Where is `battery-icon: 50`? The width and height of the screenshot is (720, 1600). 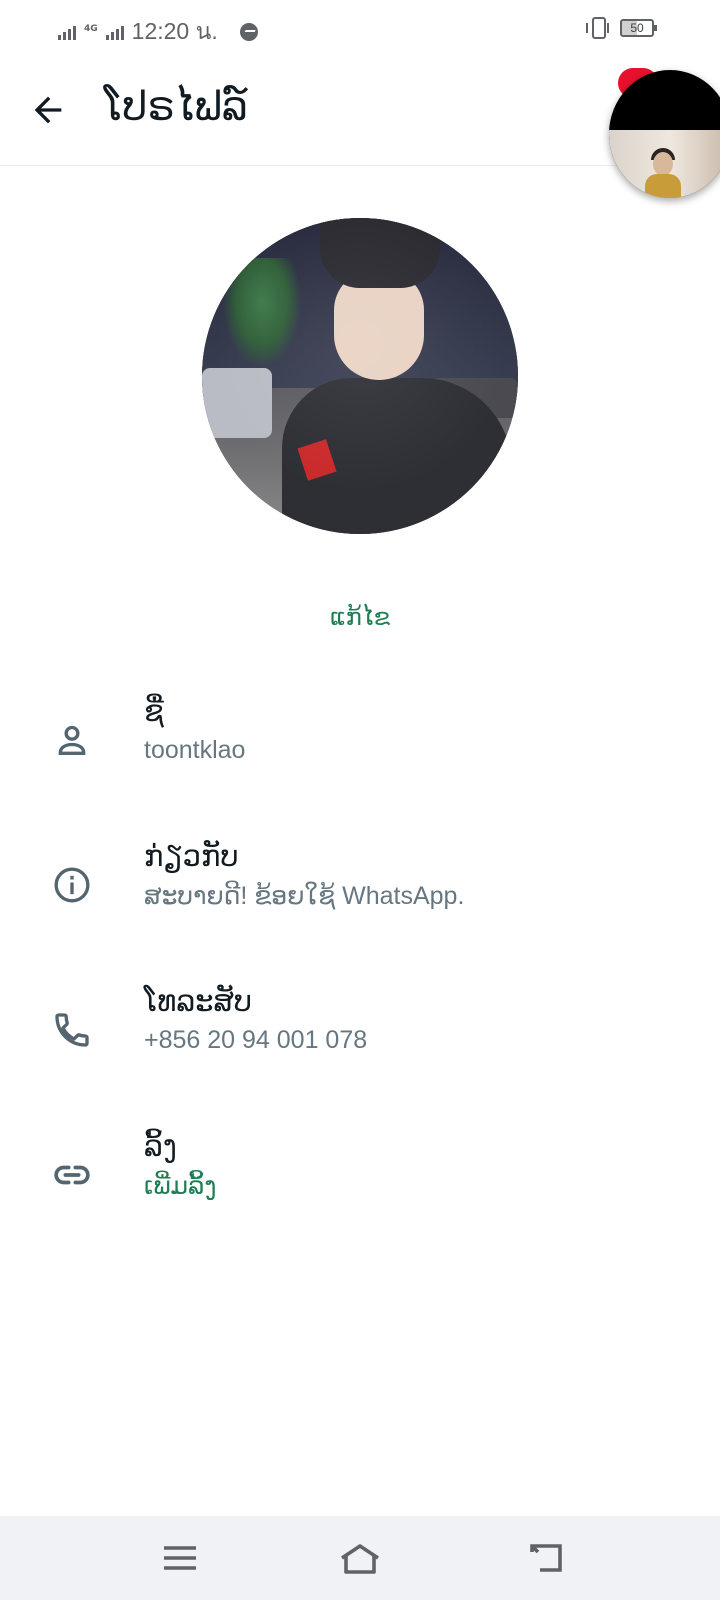 battery-icon: 50 is located at coordinates (638, 28).